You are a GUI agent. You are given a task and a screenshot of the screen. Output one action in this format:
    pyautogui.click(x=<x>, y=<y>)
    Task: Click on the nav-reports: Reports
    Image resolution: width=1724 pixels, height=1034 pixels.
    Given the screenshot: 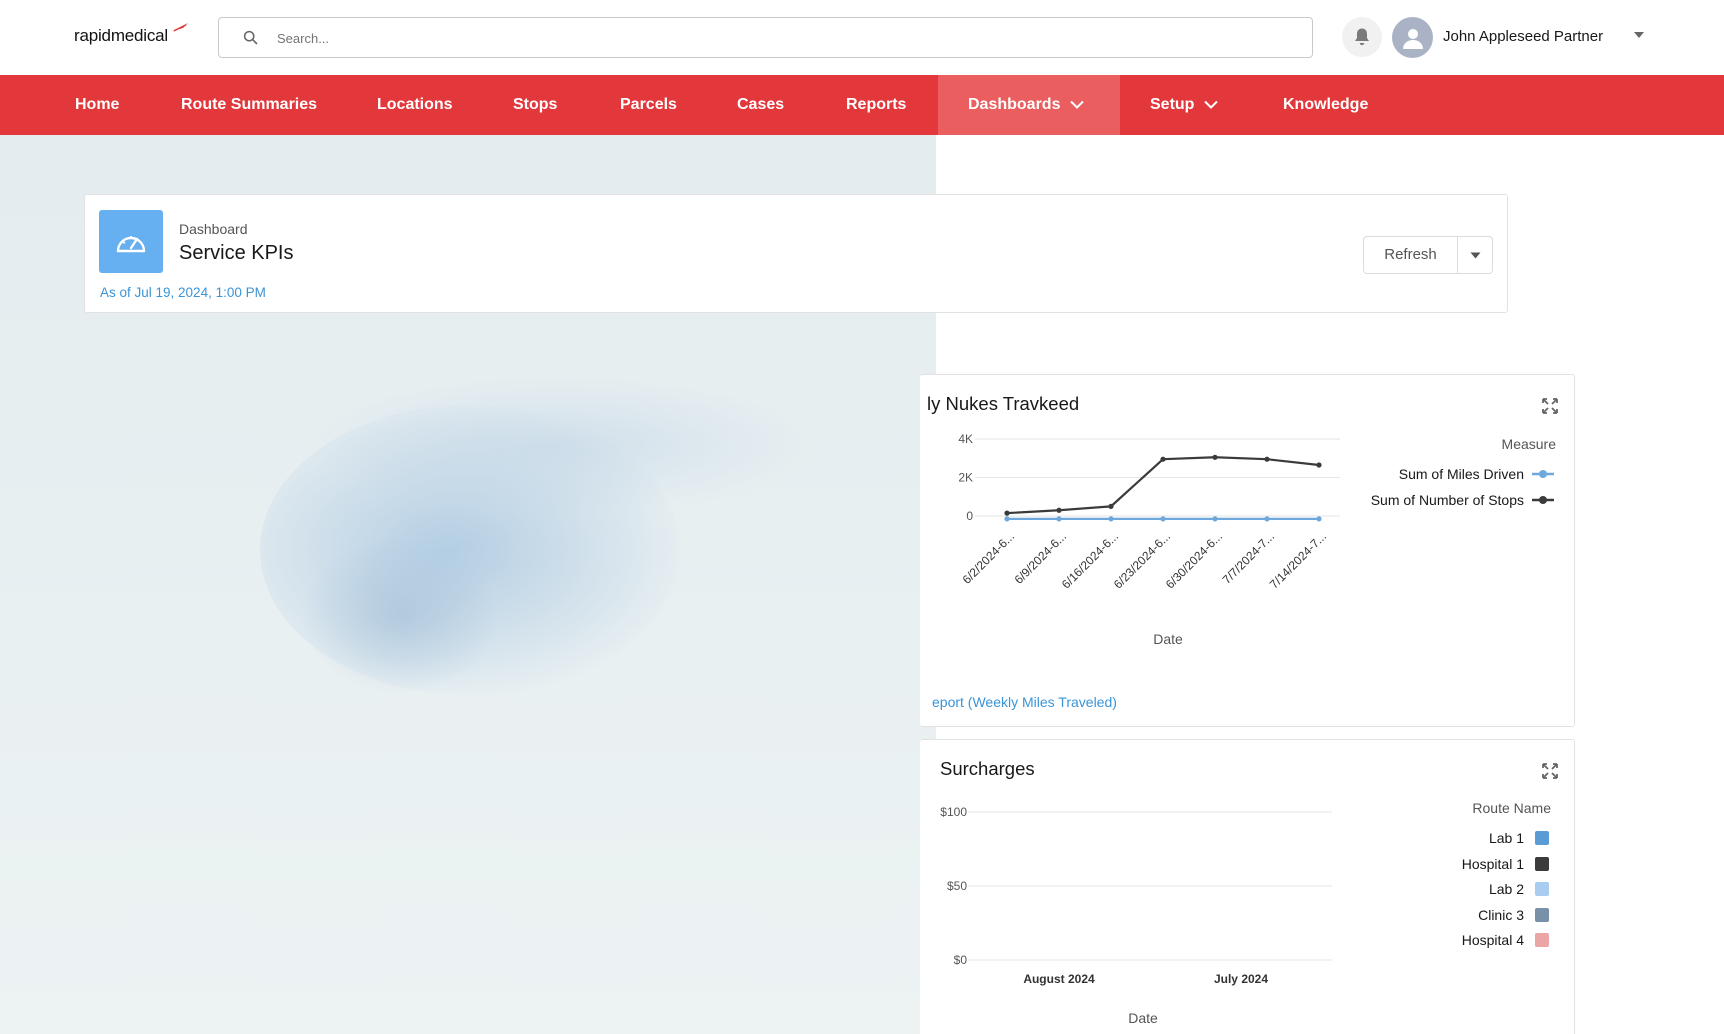 What is the action you would take?
    pyautogui.click(x=876, y=105)
    